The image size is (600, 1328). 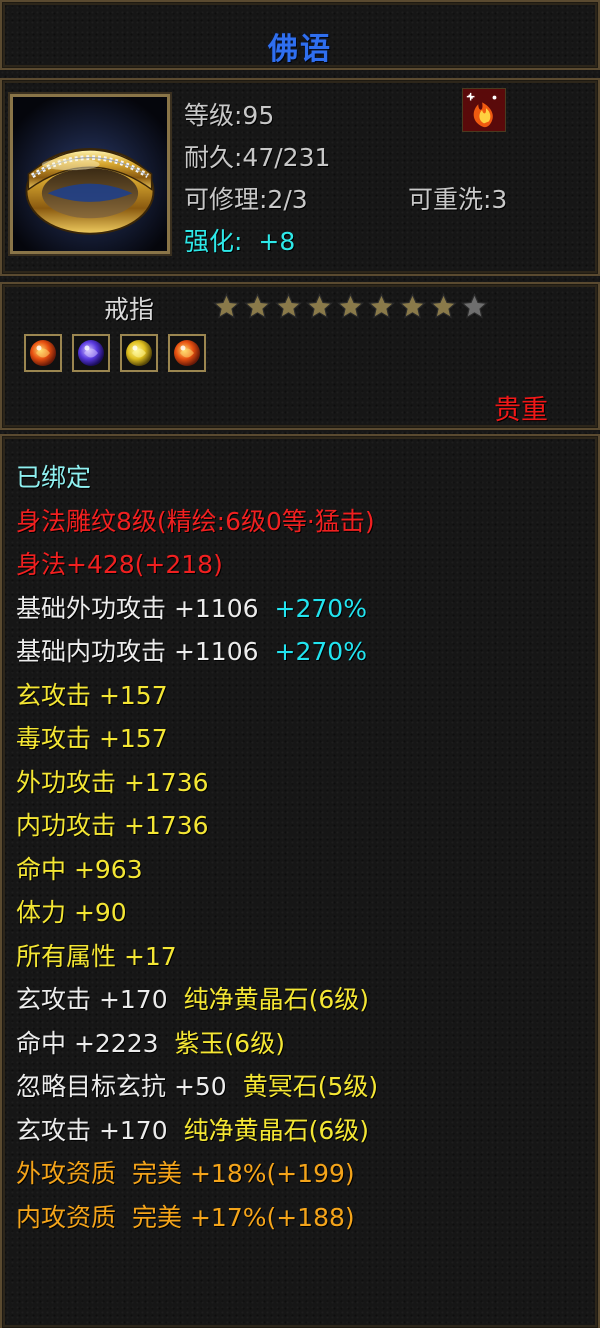 I want to click on stat-text: 命中 +2223, so click(x=87, y=1043).